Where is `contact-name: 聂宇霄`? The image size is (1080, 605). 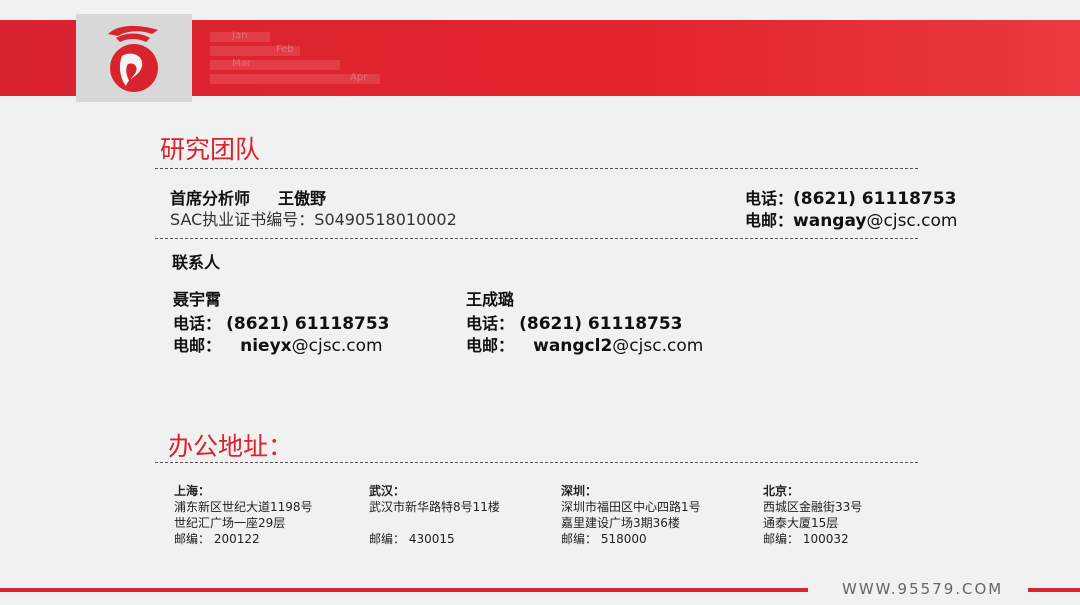
contact-name: 聂宇霄 is located at coordinates (197, 299).